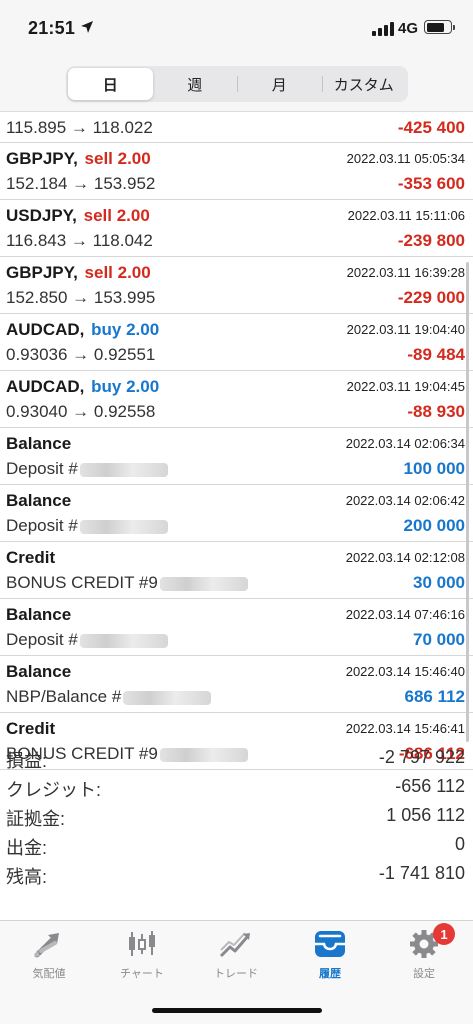  What do you see at coordinates (439, 582) in the screenshot?
I see `operation-amount: 30 000` at bounding box center [439, 582].